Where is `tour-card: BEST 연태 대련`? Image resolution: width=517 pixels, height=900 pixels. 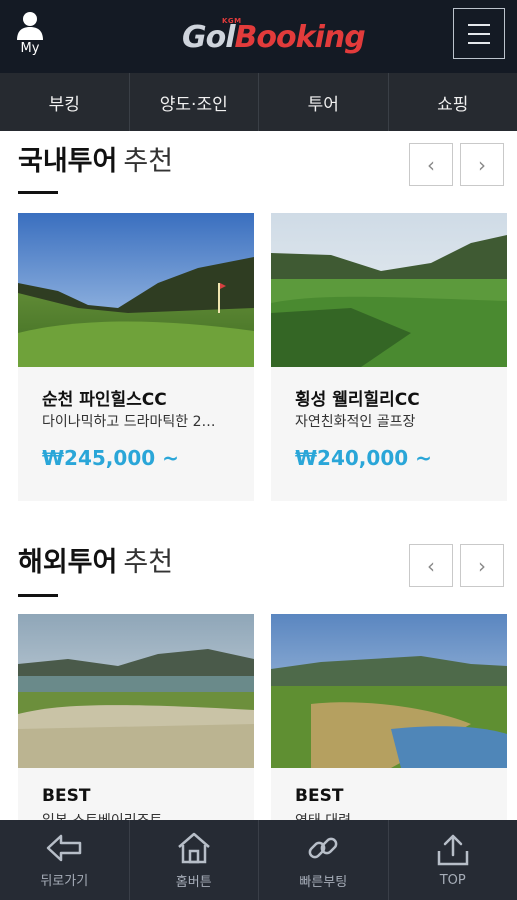
tour-card: BEST 연태 대련 is located at coordinates (389, 717).